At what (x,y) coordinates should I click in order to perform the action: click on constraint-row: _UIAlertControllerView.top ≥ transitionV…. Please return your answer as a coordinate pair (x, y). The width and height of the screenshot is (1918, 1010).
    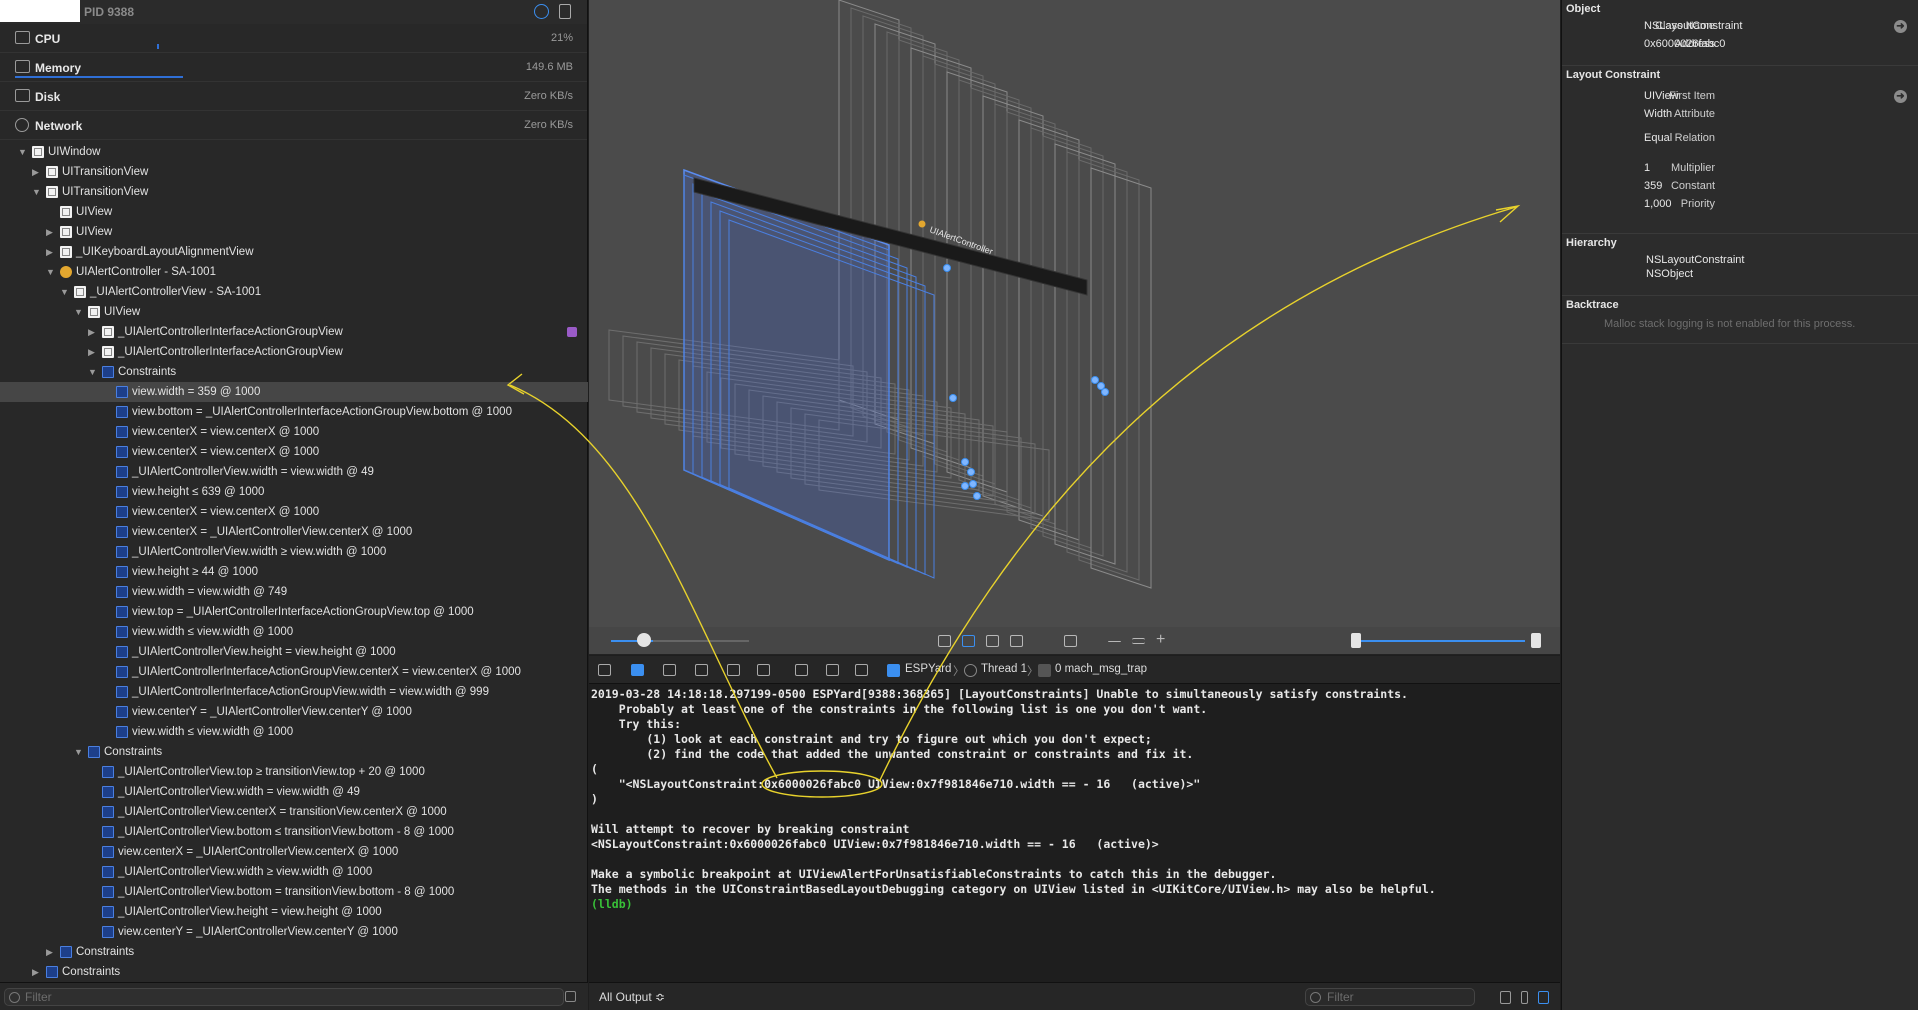
    Looking at the image, I should click on (294, 772).